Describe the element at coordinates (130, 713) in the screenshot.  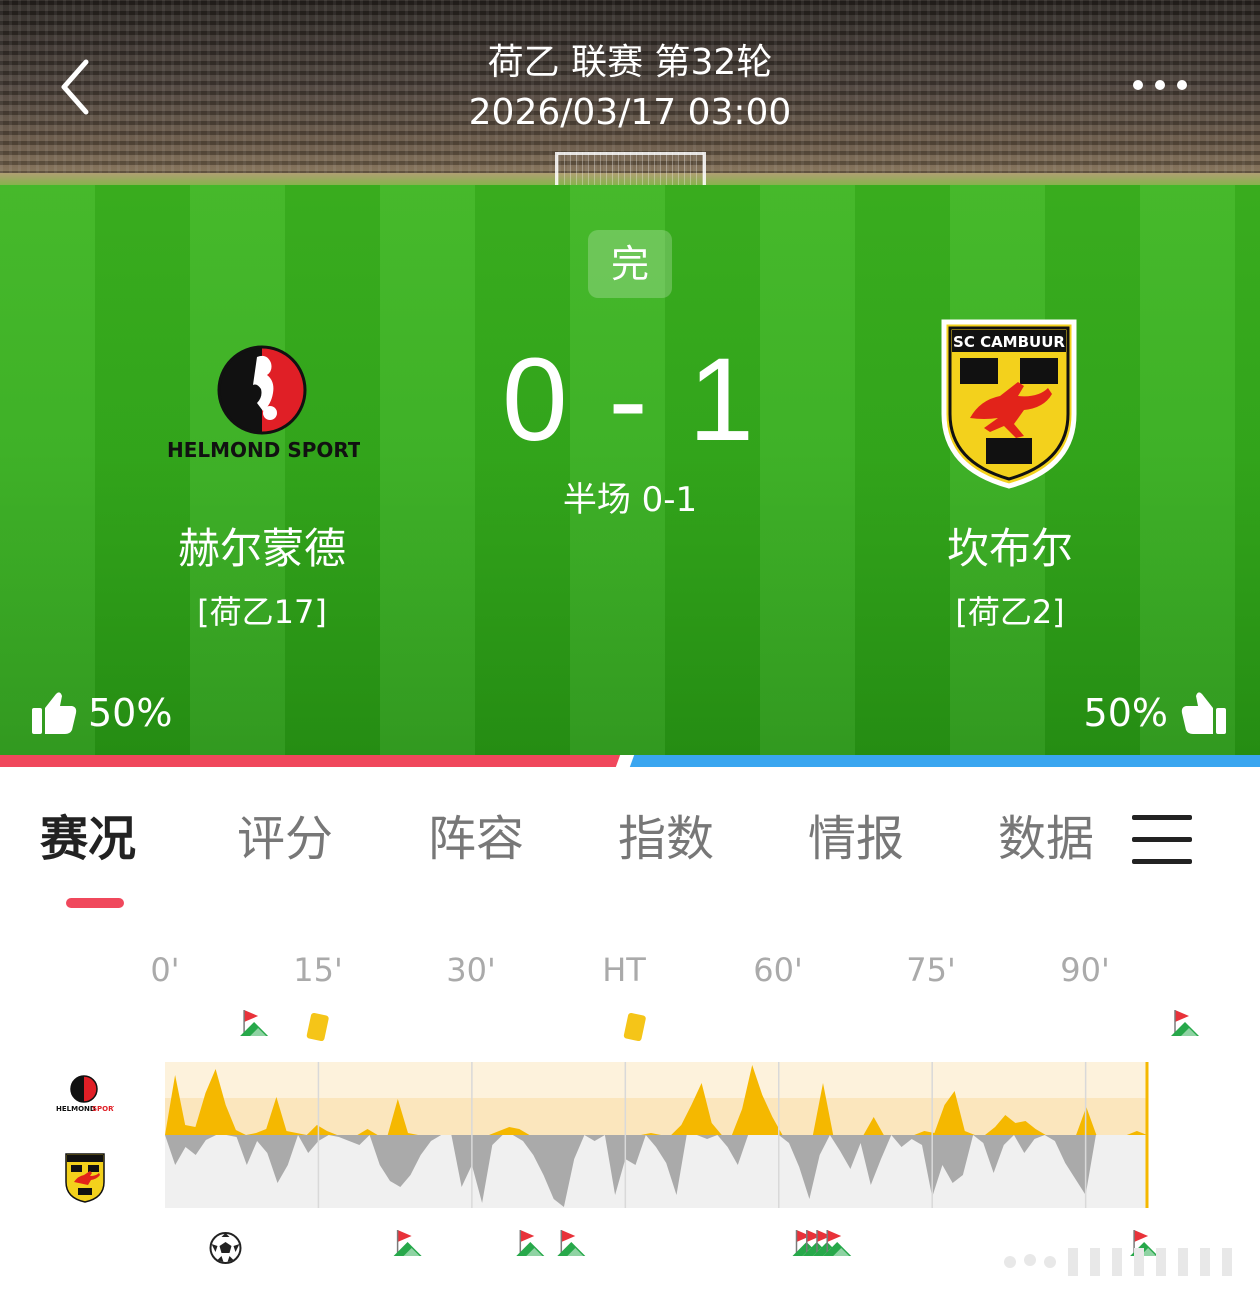
I see `home-vote-percent: 50%` at that location.